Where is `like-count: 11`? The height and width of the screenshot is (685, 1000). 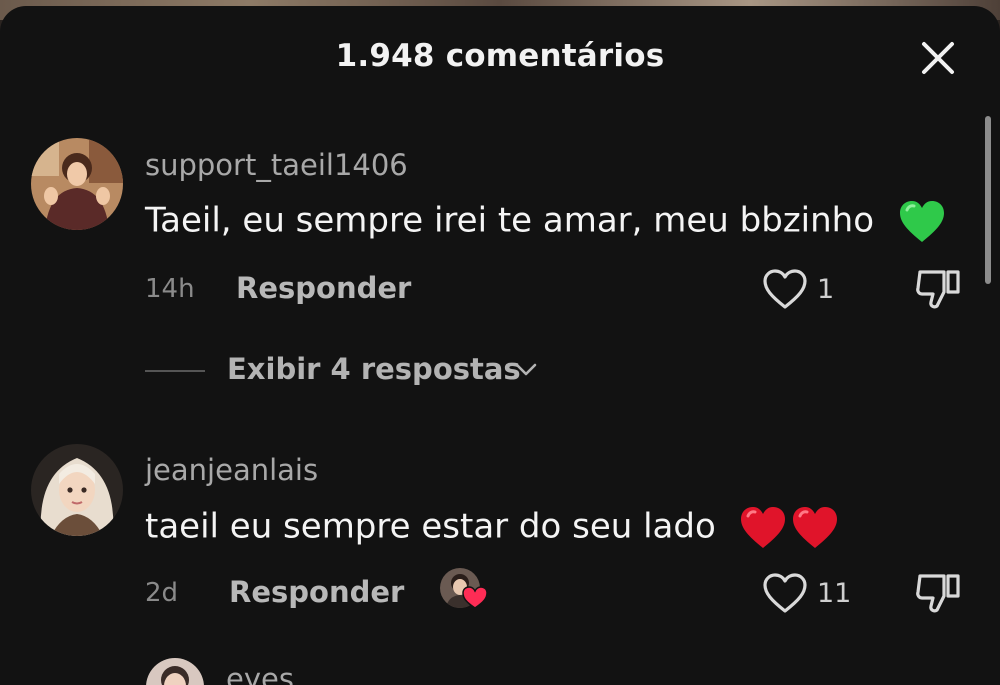 like-count: 11 is located at coordinates (834, 593).